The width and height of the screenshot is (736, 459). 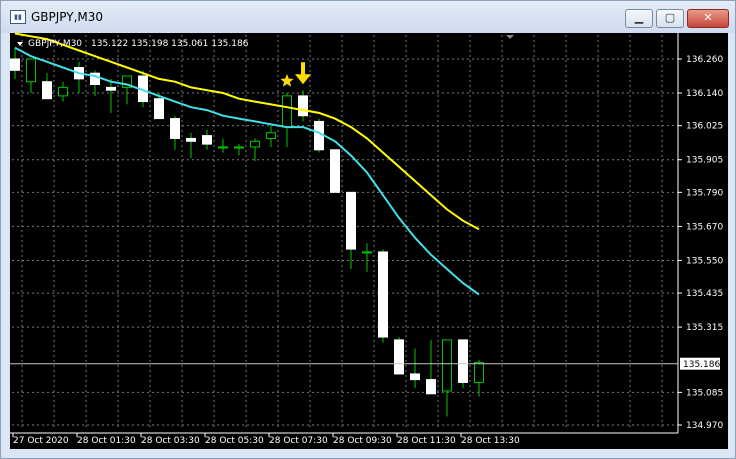 What do you see at coordinates (704, 294) in the screenshot?
I see `price-tick-label: 135.435` at bounding box center [704, 294].